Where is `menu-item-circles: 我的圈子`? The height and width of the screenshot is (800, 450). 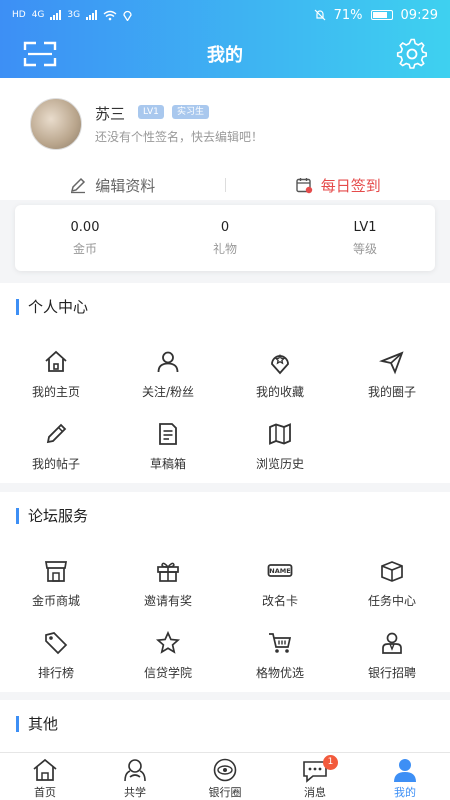
menu-item-circles: 我的圈子 is located at coordinates (392, 379).